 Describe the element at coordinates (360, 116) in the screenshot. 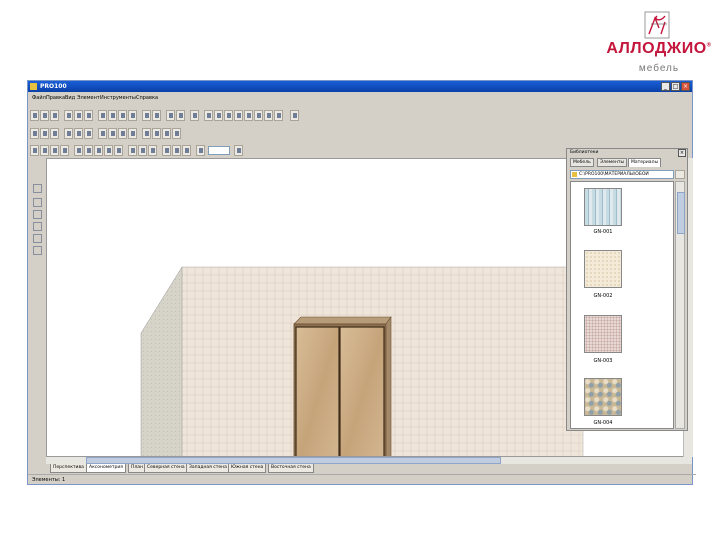

I see `toolbar-standard` at that location.